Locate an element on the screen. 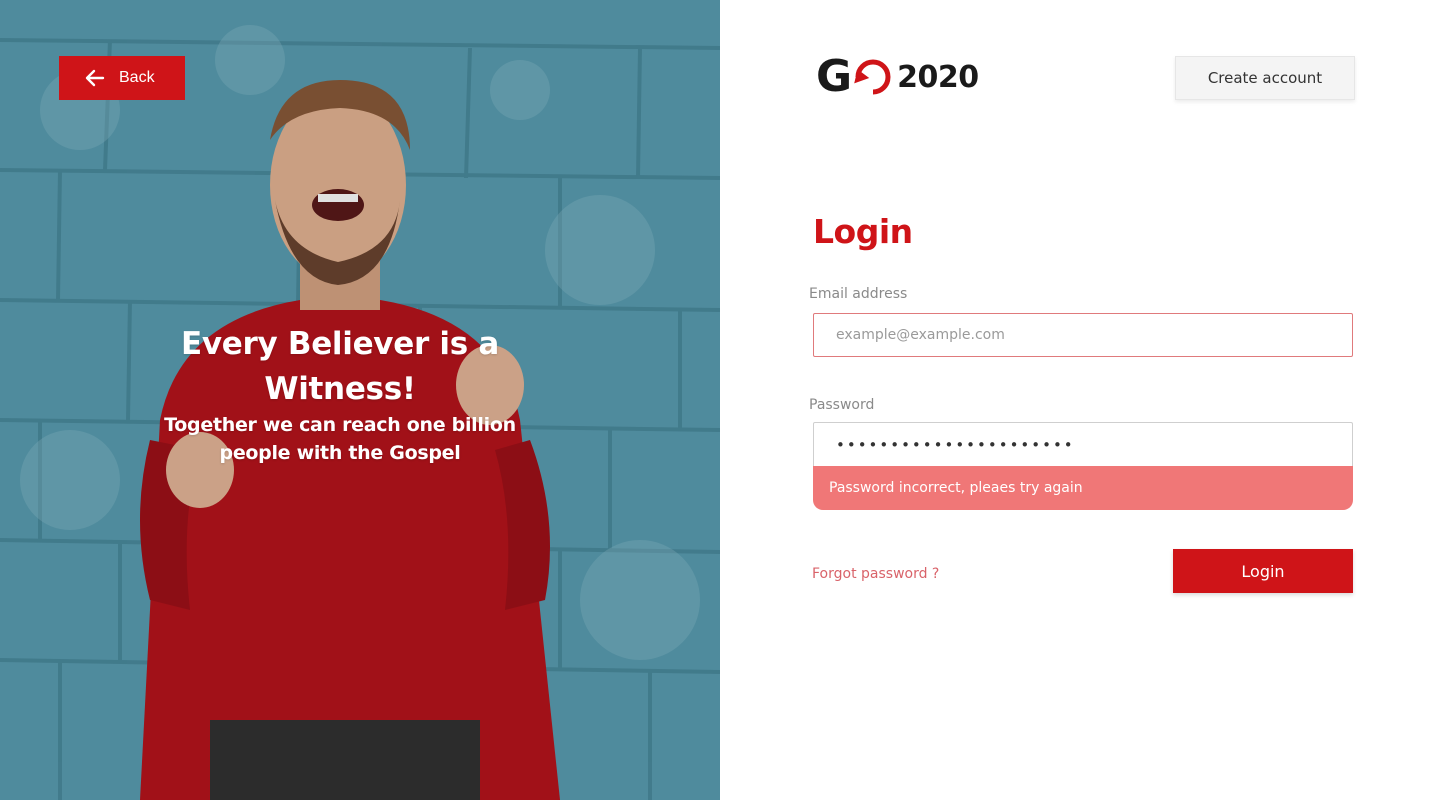 The image size is (1440, 800). create-account-button: Create account is located at coordinates (1265, 78).